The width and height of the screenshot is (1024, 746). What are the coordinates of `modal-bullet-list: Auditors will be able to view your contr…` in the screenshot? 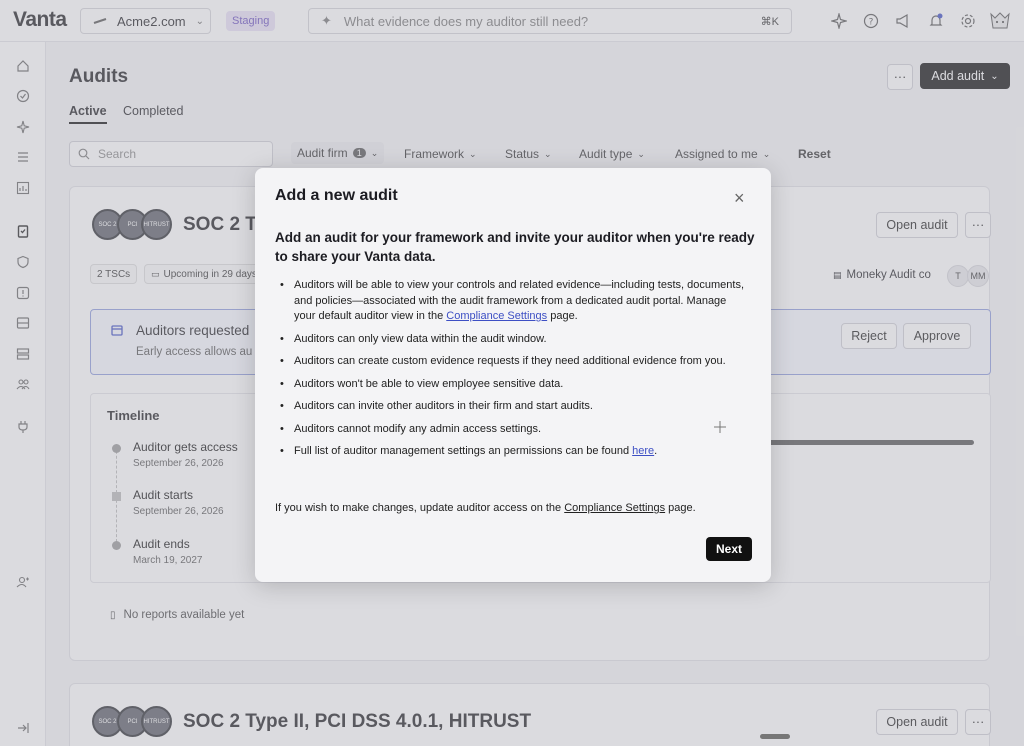 It's located at (510, 372).